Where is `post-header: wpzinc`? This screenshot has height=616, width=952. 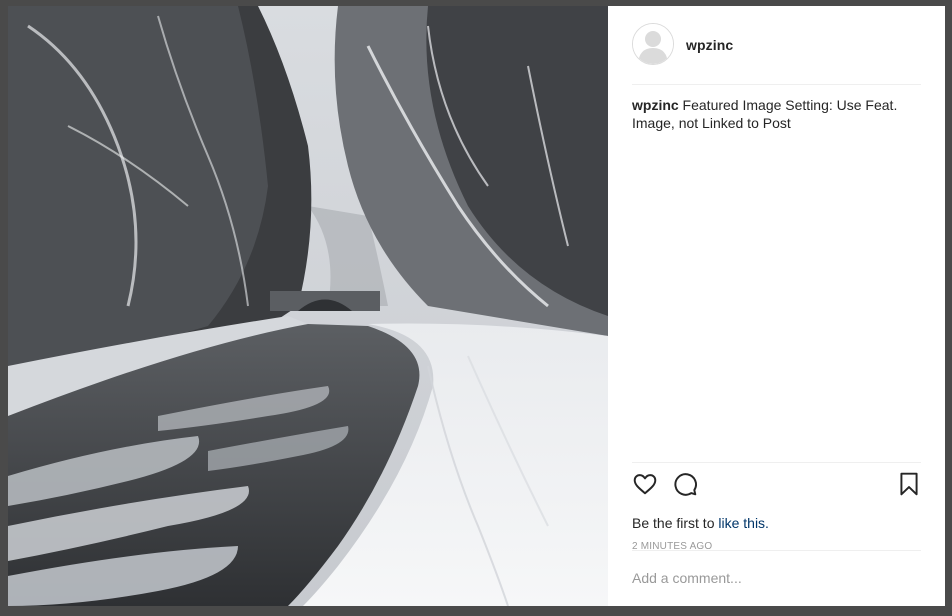
post-header: wpzinc is located at coordinates (776, 53).